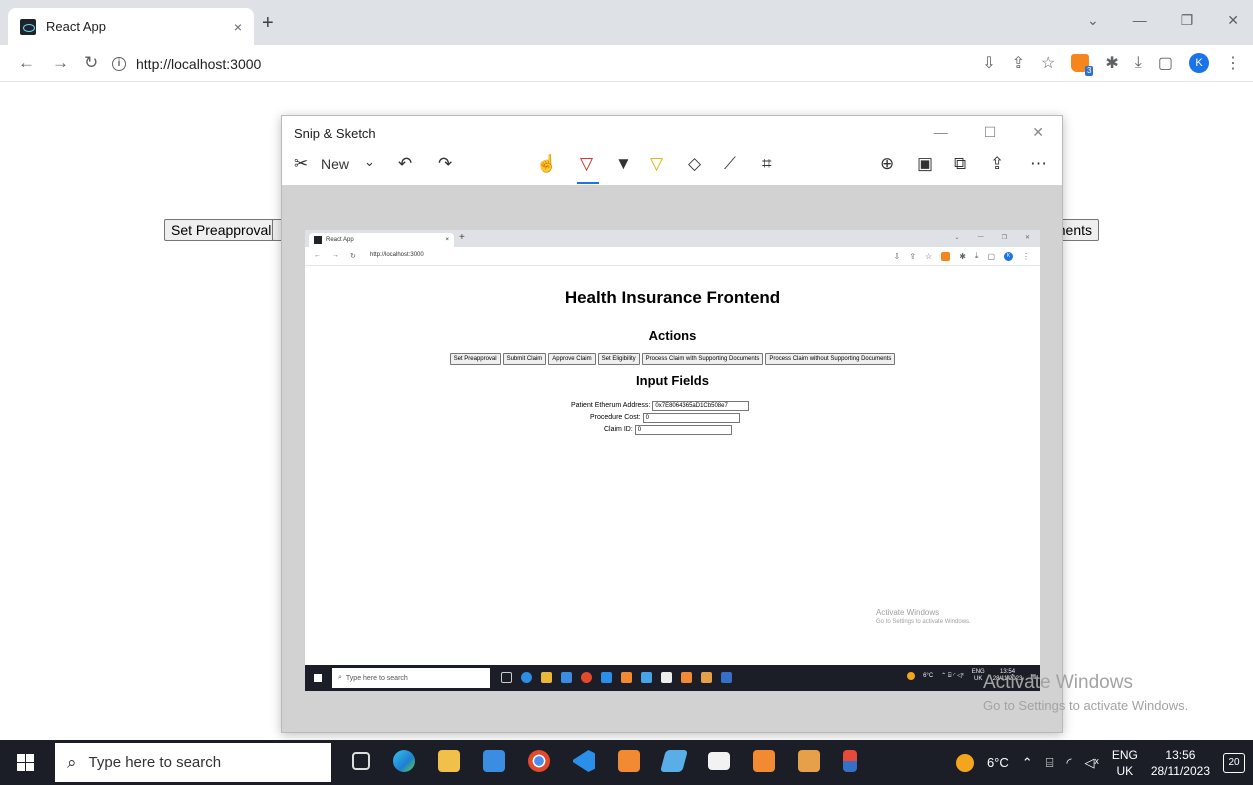  Describe the element at coordinates (542, 63) in the screenshot. I see `address-bar: i http://localhost:3000` at that location.